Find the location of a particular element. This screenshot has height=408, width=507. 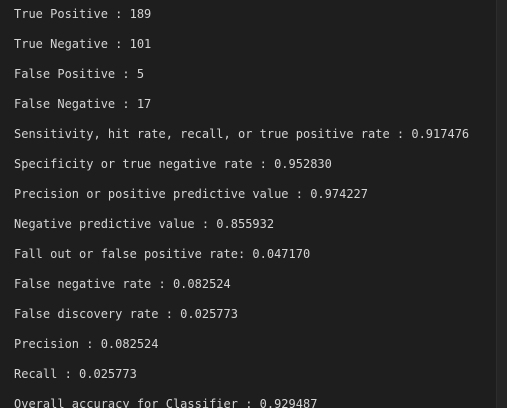

output-line-true-positive: True Positive : 189 is located at coordinates (83, 14).